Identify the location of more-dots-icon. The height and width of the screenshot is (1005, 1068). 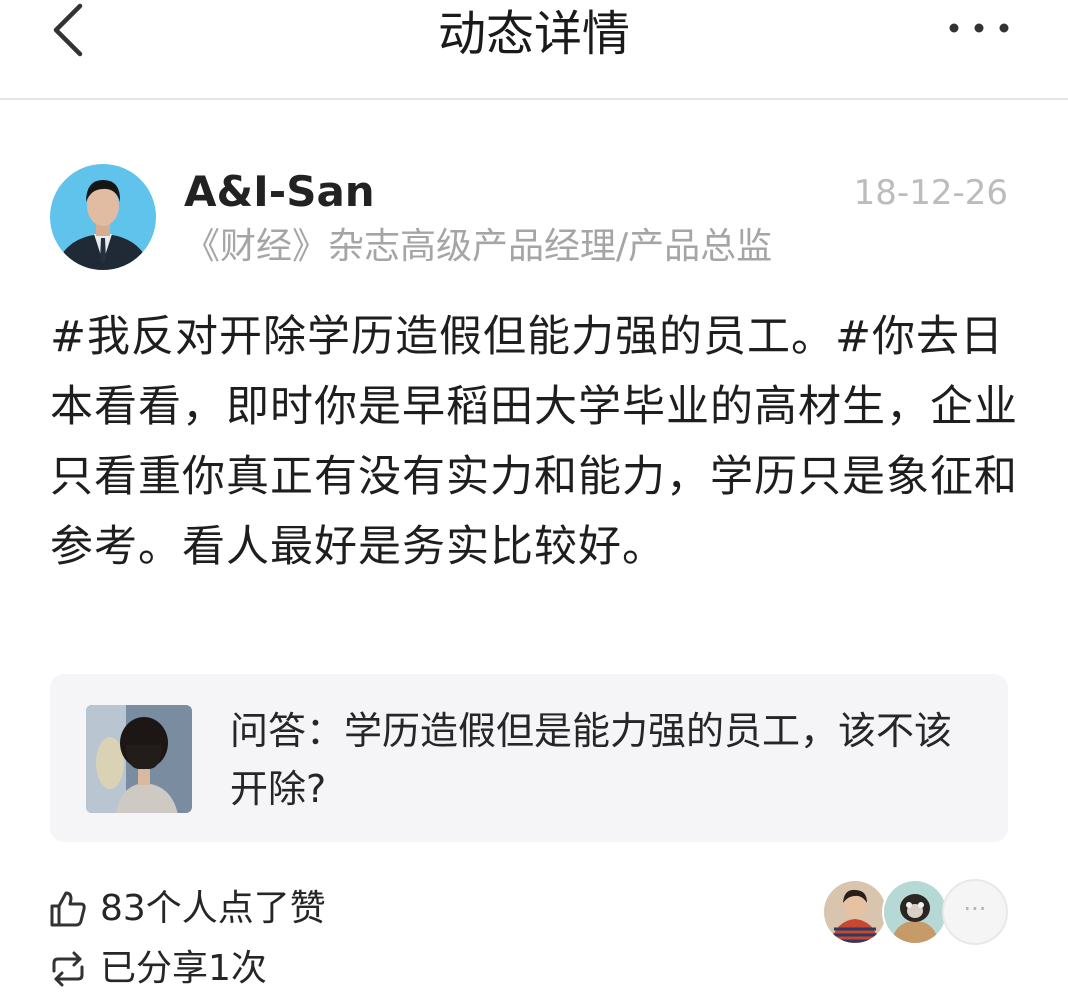
(979, 28).